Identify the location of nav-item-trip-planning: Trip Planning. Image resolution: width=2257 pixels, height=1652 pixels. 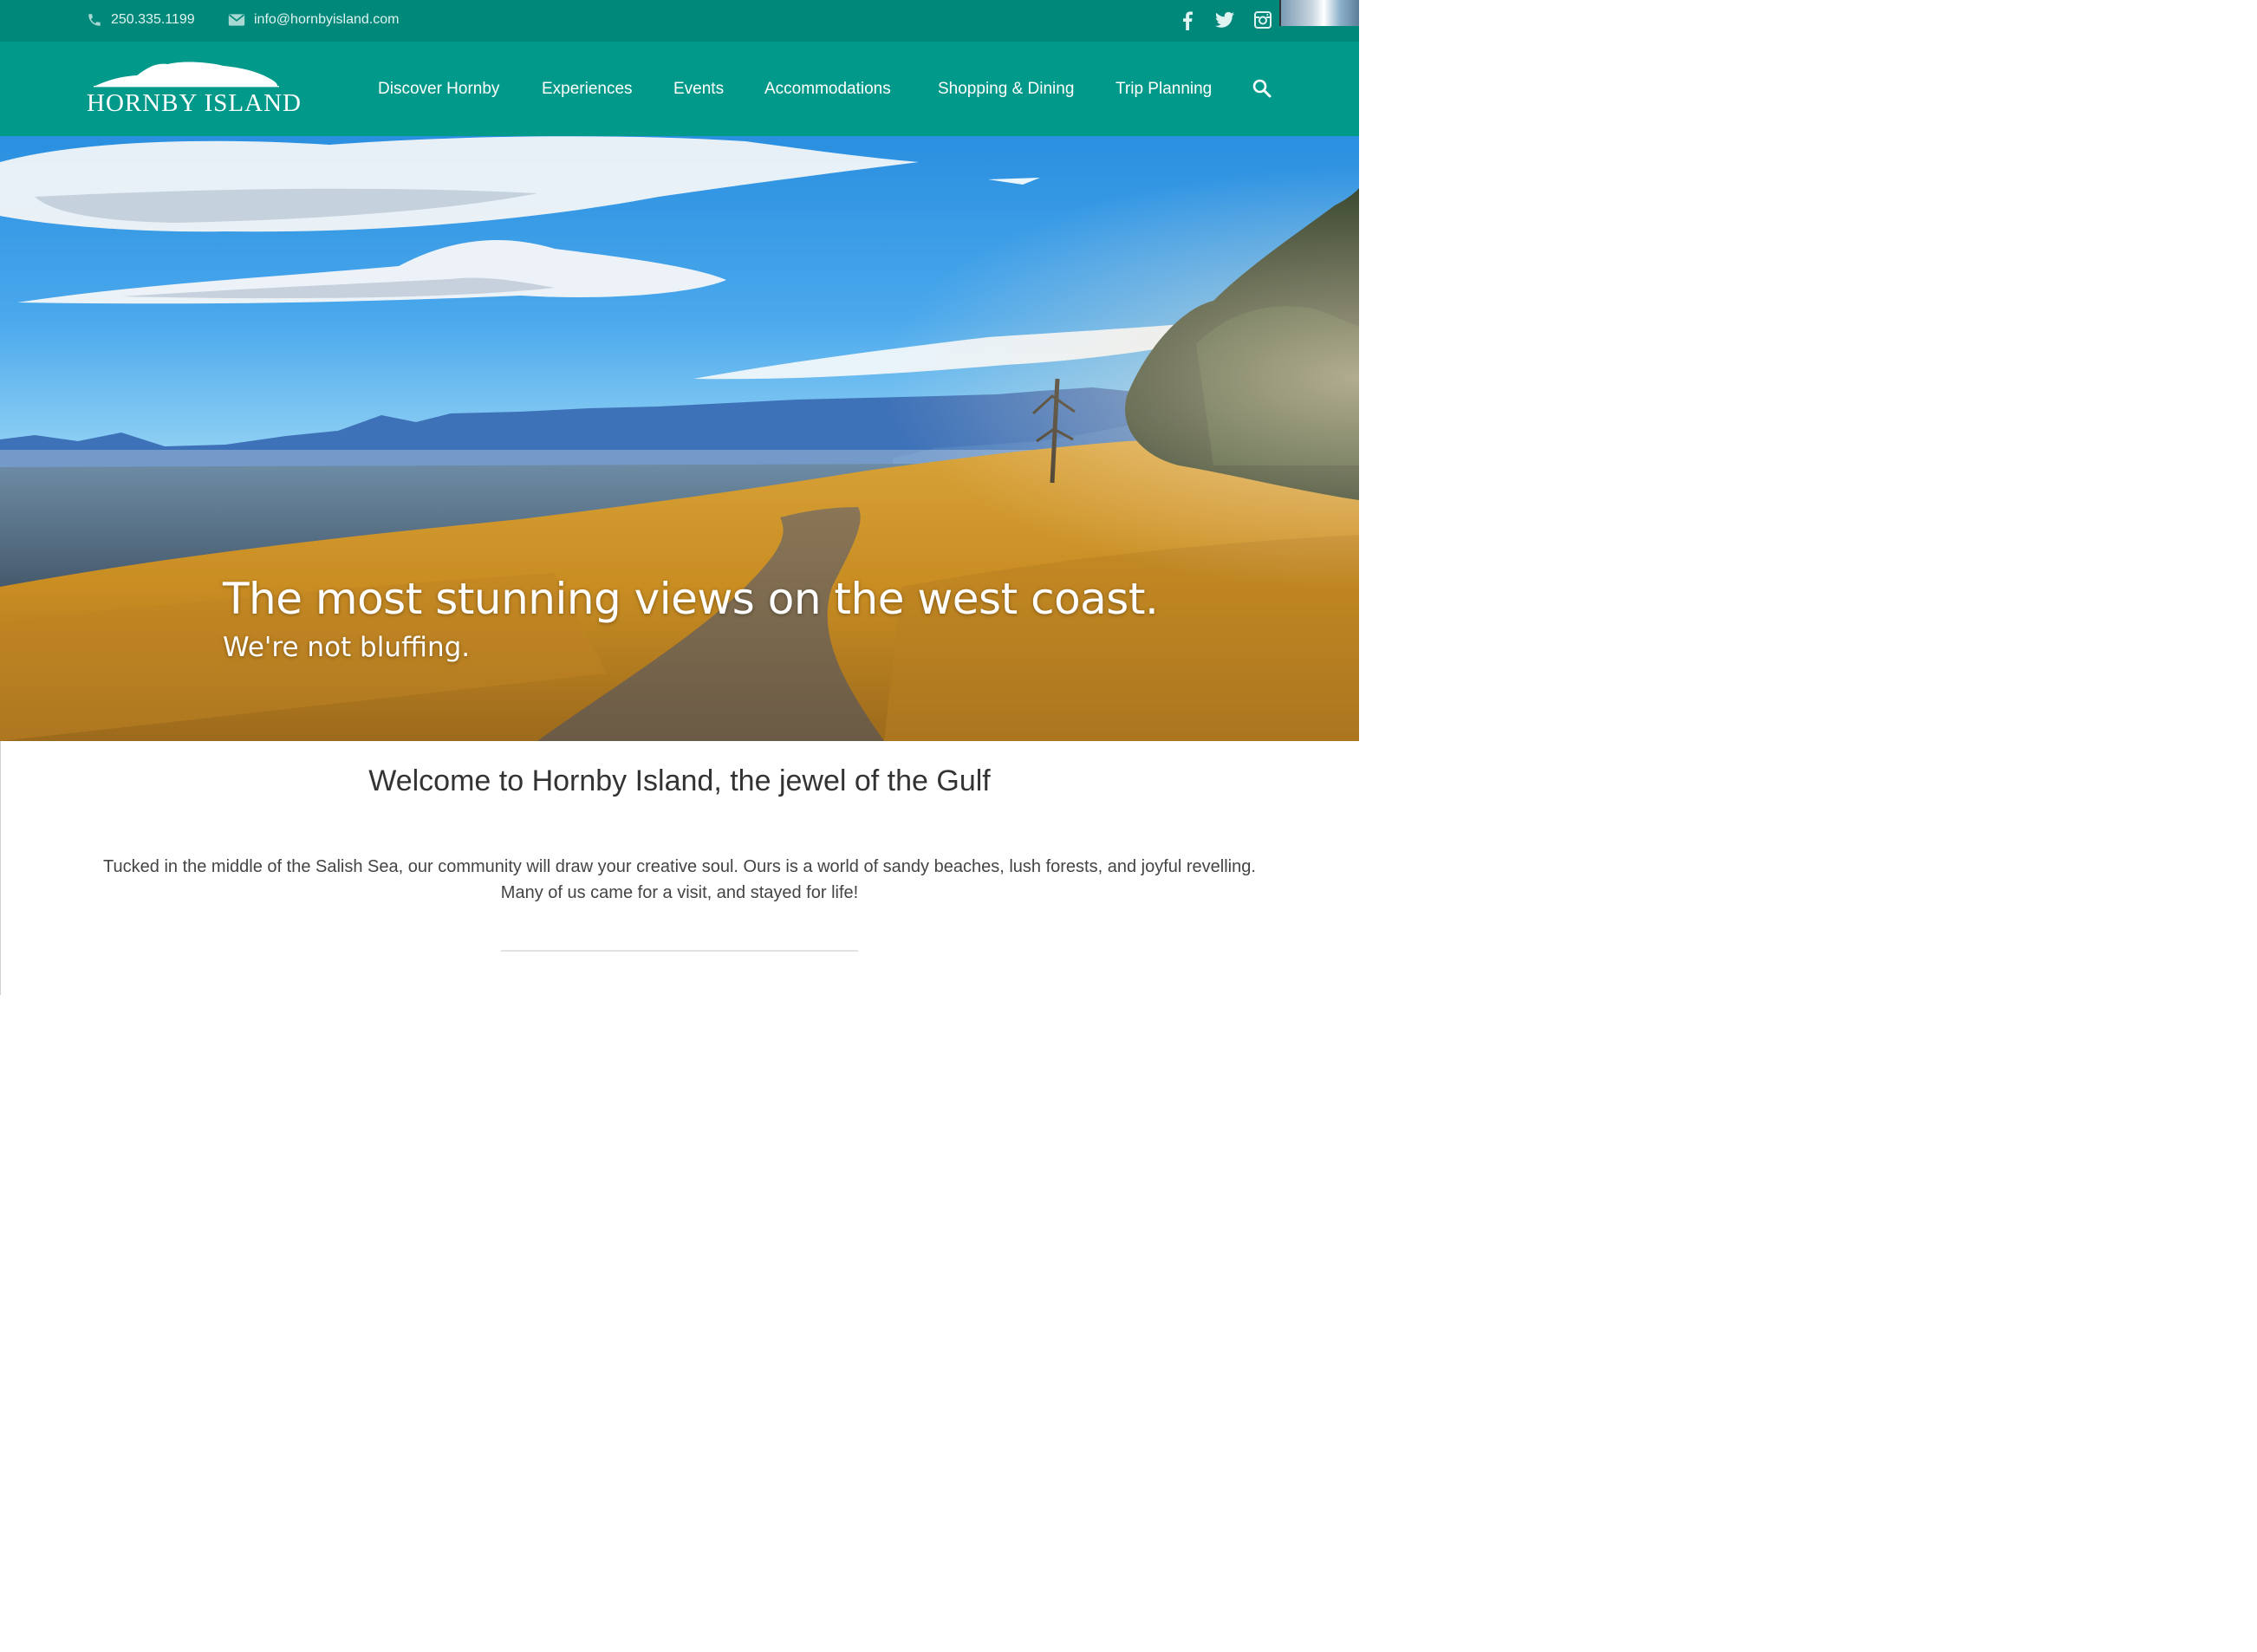
(1163, 89).